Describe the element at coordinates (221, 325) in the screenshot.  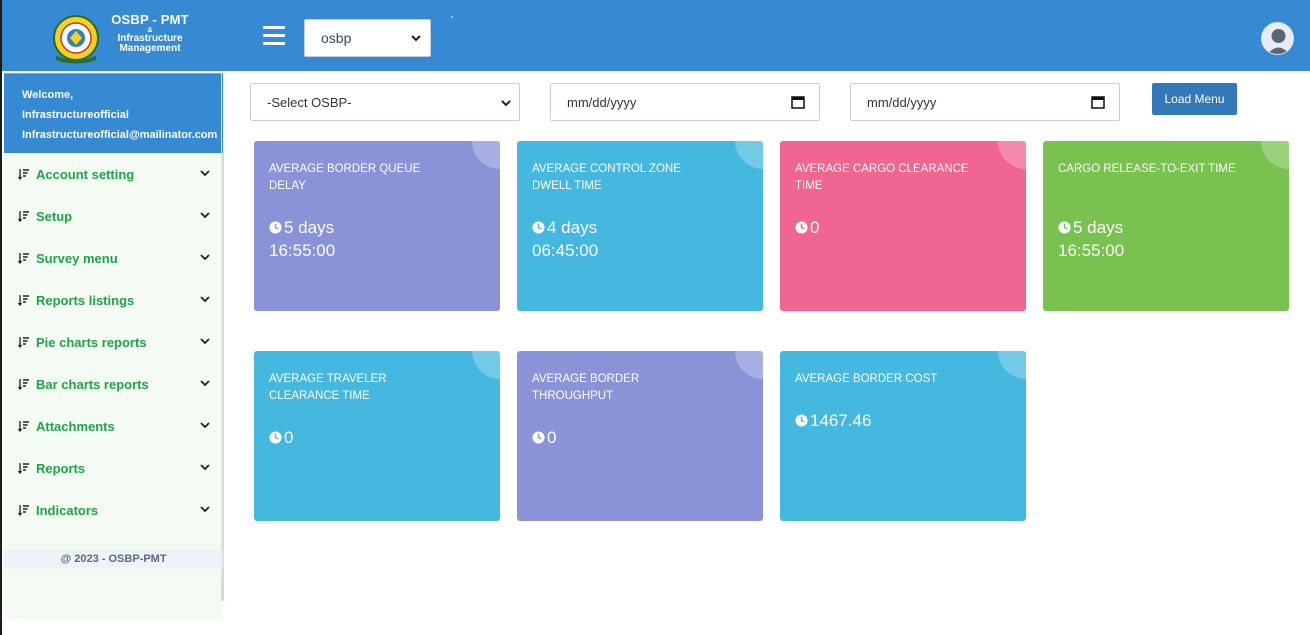
I see `content-divider` at that location.